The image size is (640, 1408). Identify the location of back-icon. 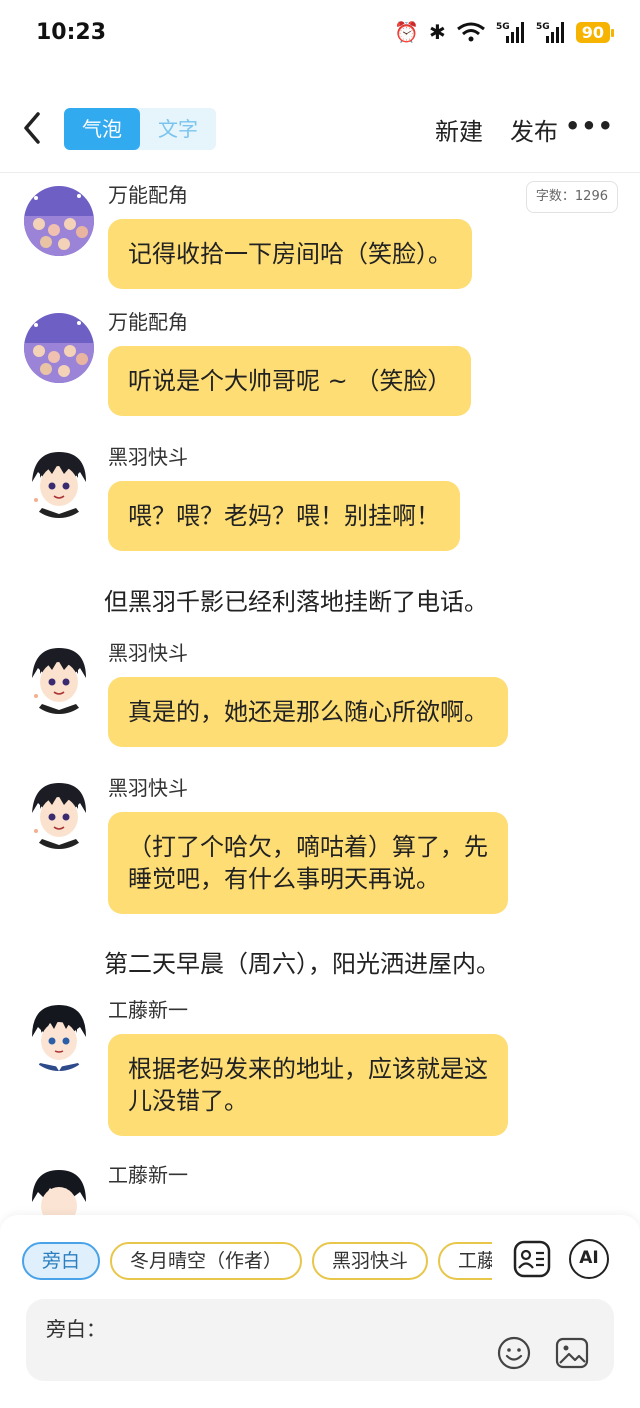
(33, 128).